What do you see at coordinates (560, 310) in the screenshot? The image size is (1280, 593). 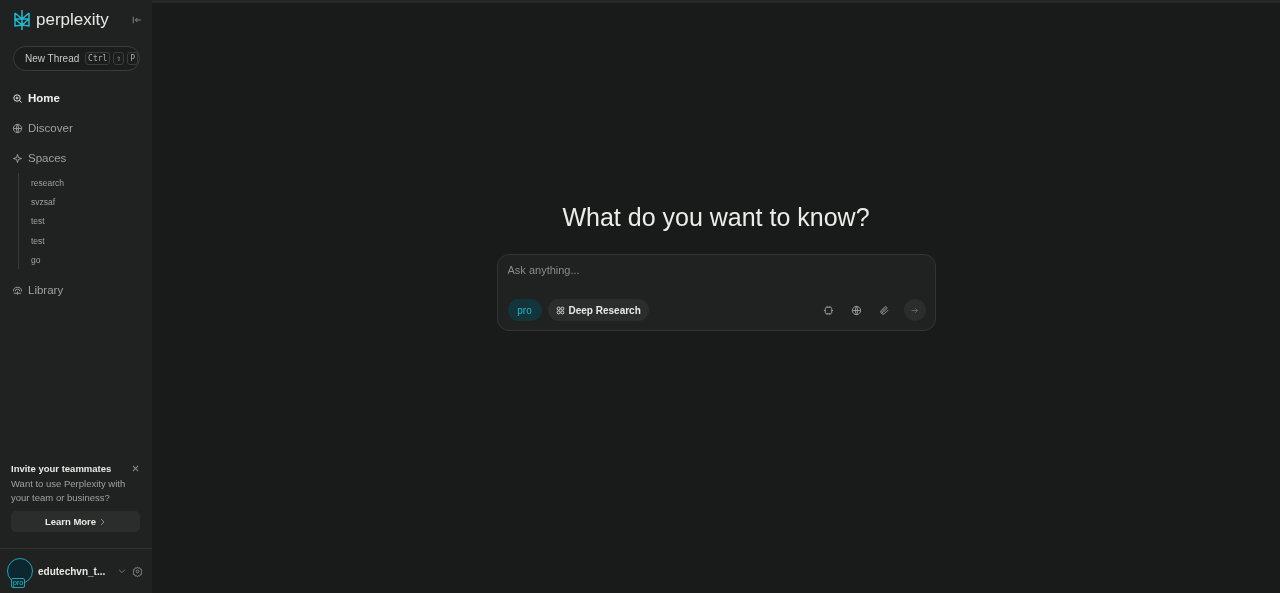 I see `grid-icon` at bounding box center [560, 310].